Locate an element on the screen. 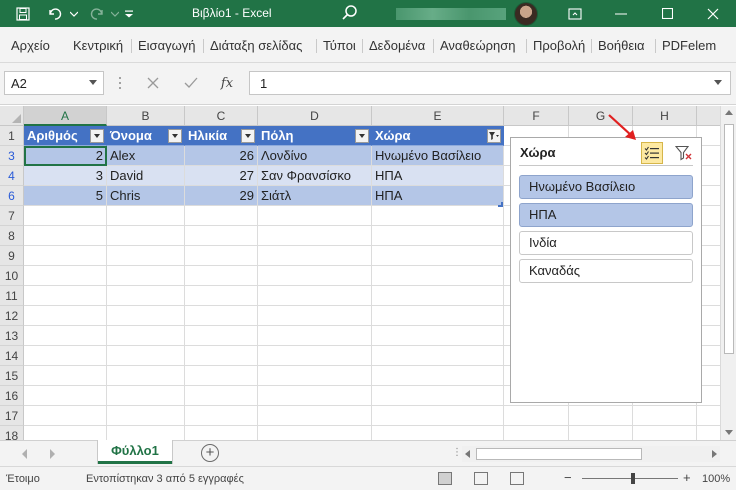 This screenshot has width=736, height=490. previous-sheet-icon is located at coordinates (24, 454).